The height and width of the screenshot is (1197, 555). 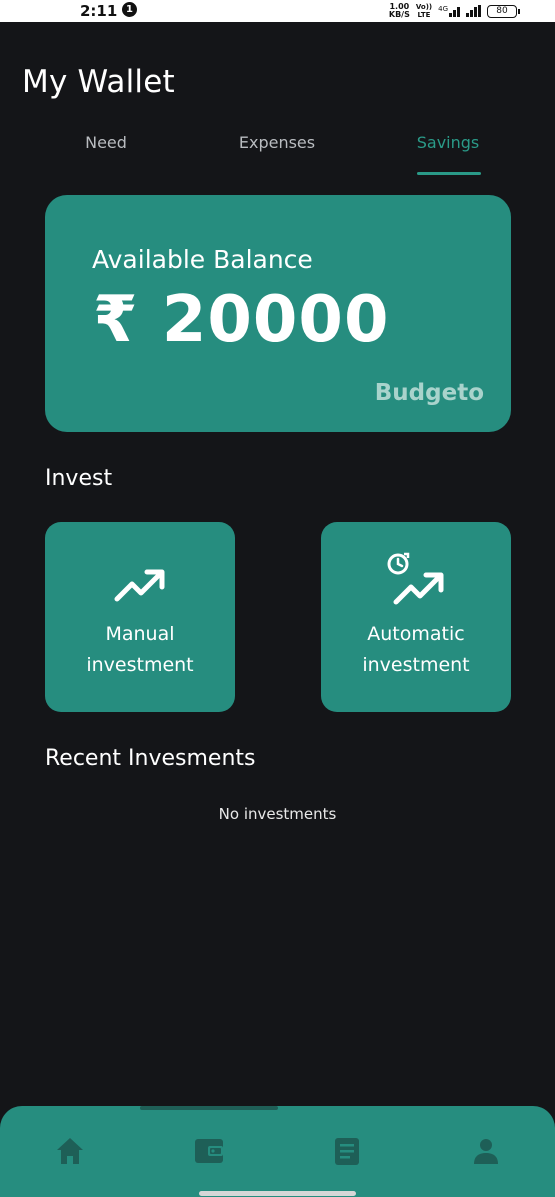 I want to click on nav-profile-button, so click(x=486, y=1151).